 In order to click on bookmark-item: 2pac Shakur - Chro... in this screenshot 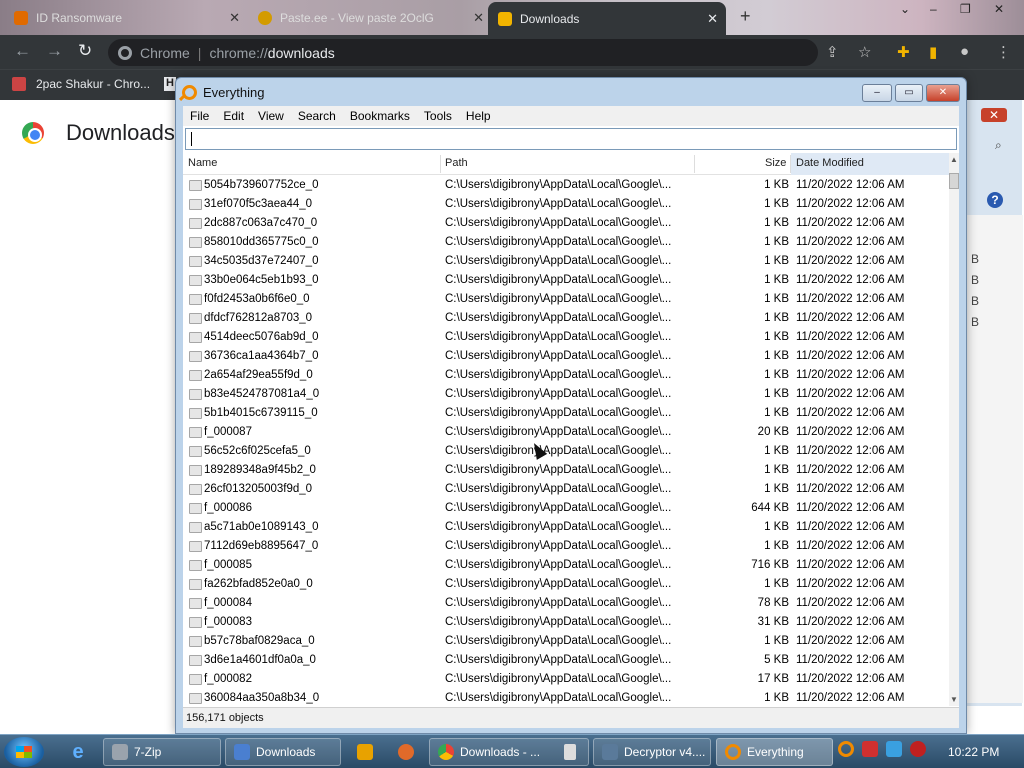, I will do `click(81, 84)`.